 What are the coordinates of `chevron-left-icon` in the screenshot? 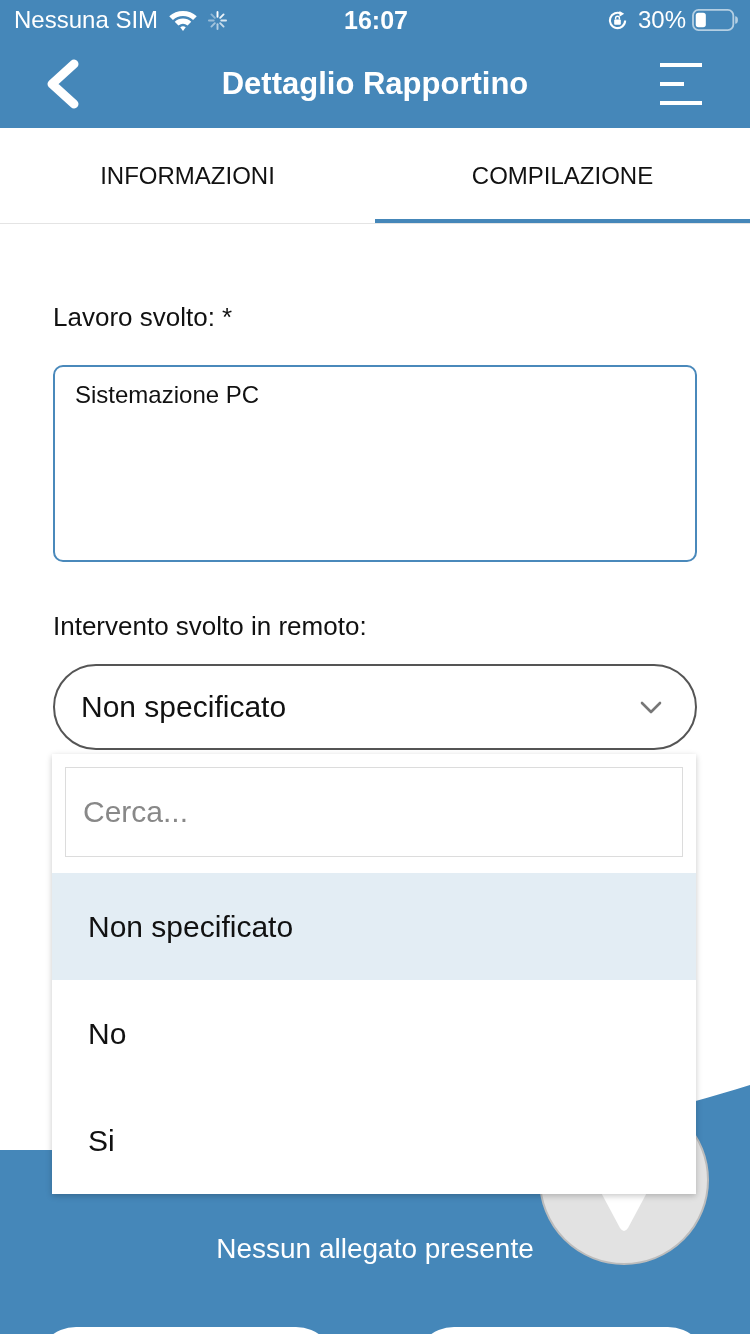 It's located at (63, 84).